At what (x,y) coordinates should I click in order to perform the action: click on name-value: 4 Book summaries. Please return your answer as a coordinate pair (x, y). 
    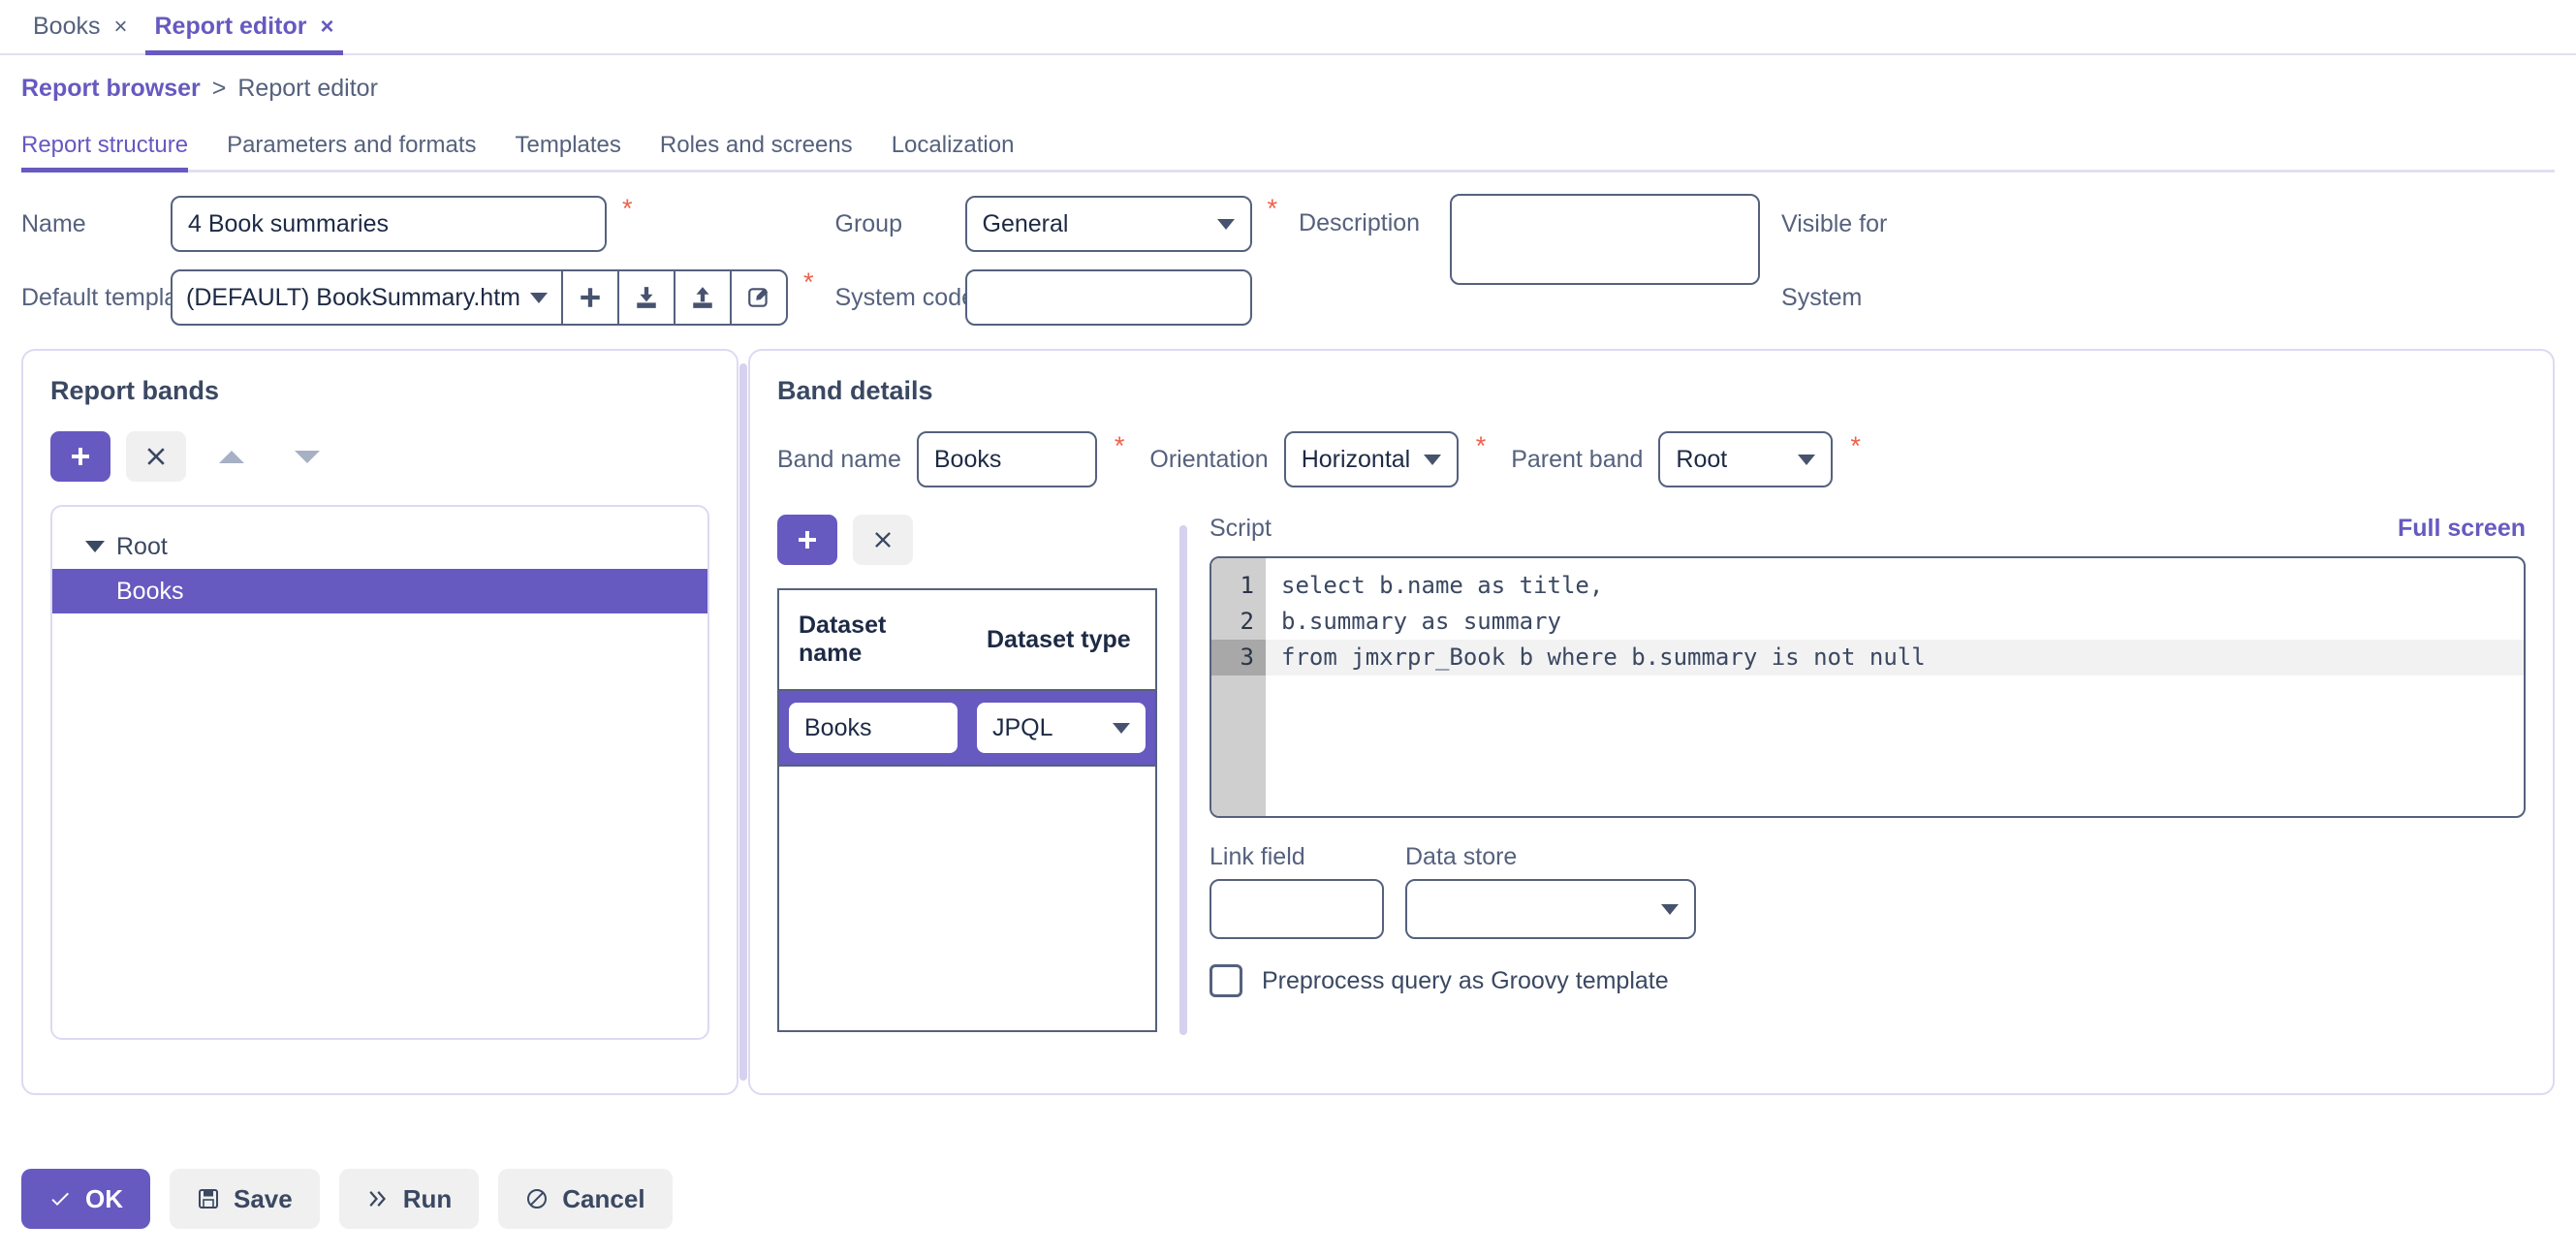
    Looking at the image, I should click on (289, 223).